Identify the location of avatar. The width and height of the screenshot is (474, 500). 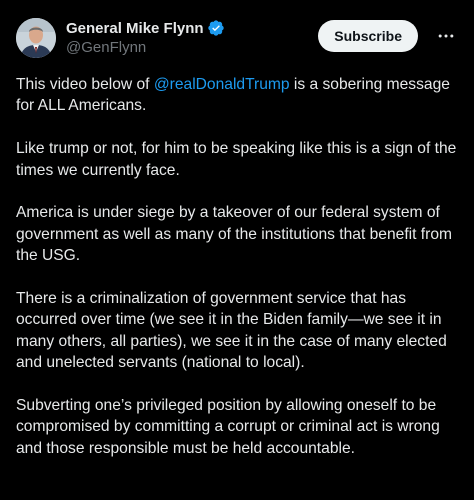
(36, 38).